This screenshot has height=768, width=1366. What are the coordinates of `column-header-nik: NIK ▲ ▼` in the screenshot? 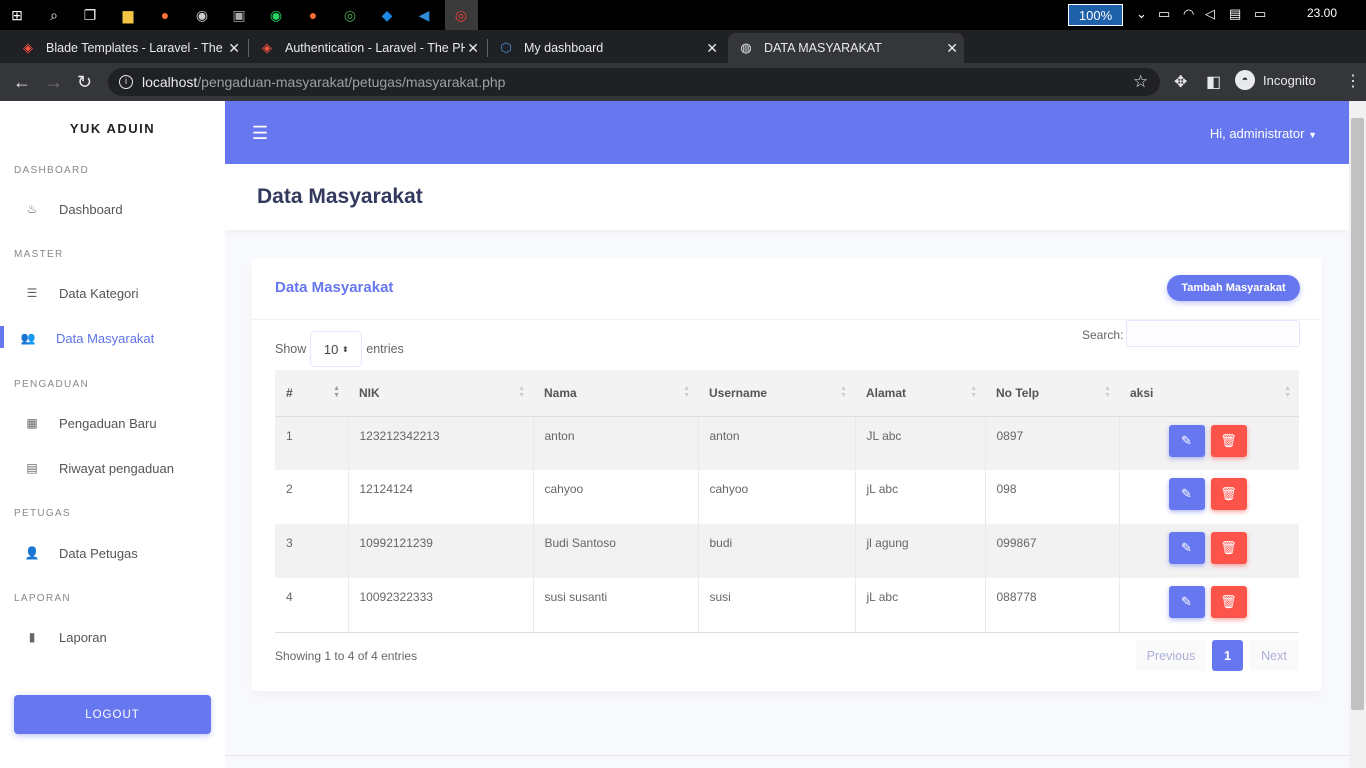 It's located at (440, 393).